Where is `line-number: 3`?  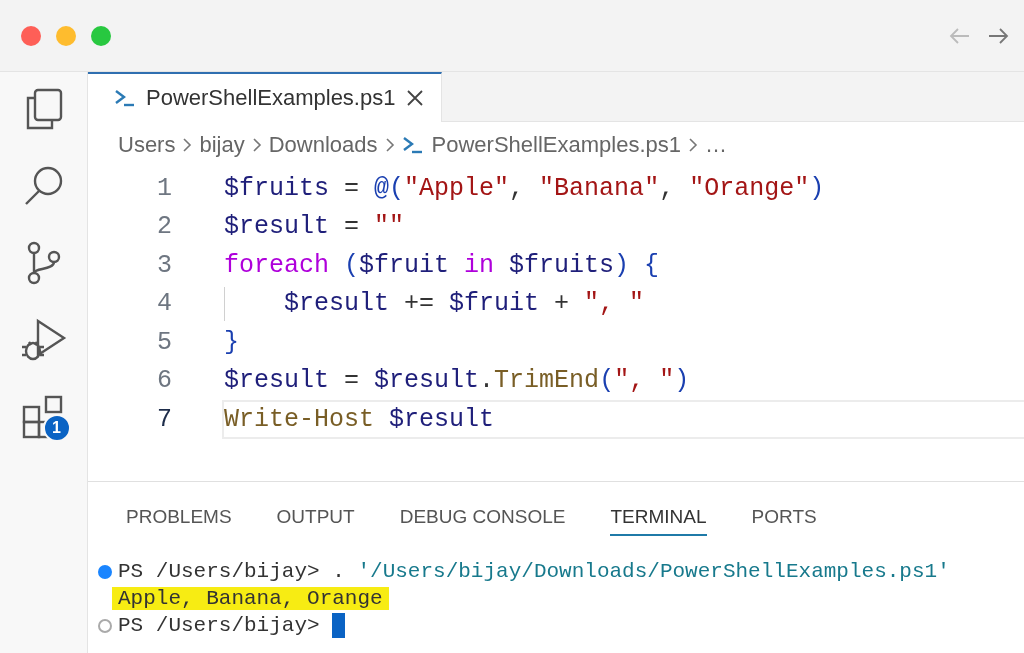
line-number: 3 is located at coordinates (164, 265).